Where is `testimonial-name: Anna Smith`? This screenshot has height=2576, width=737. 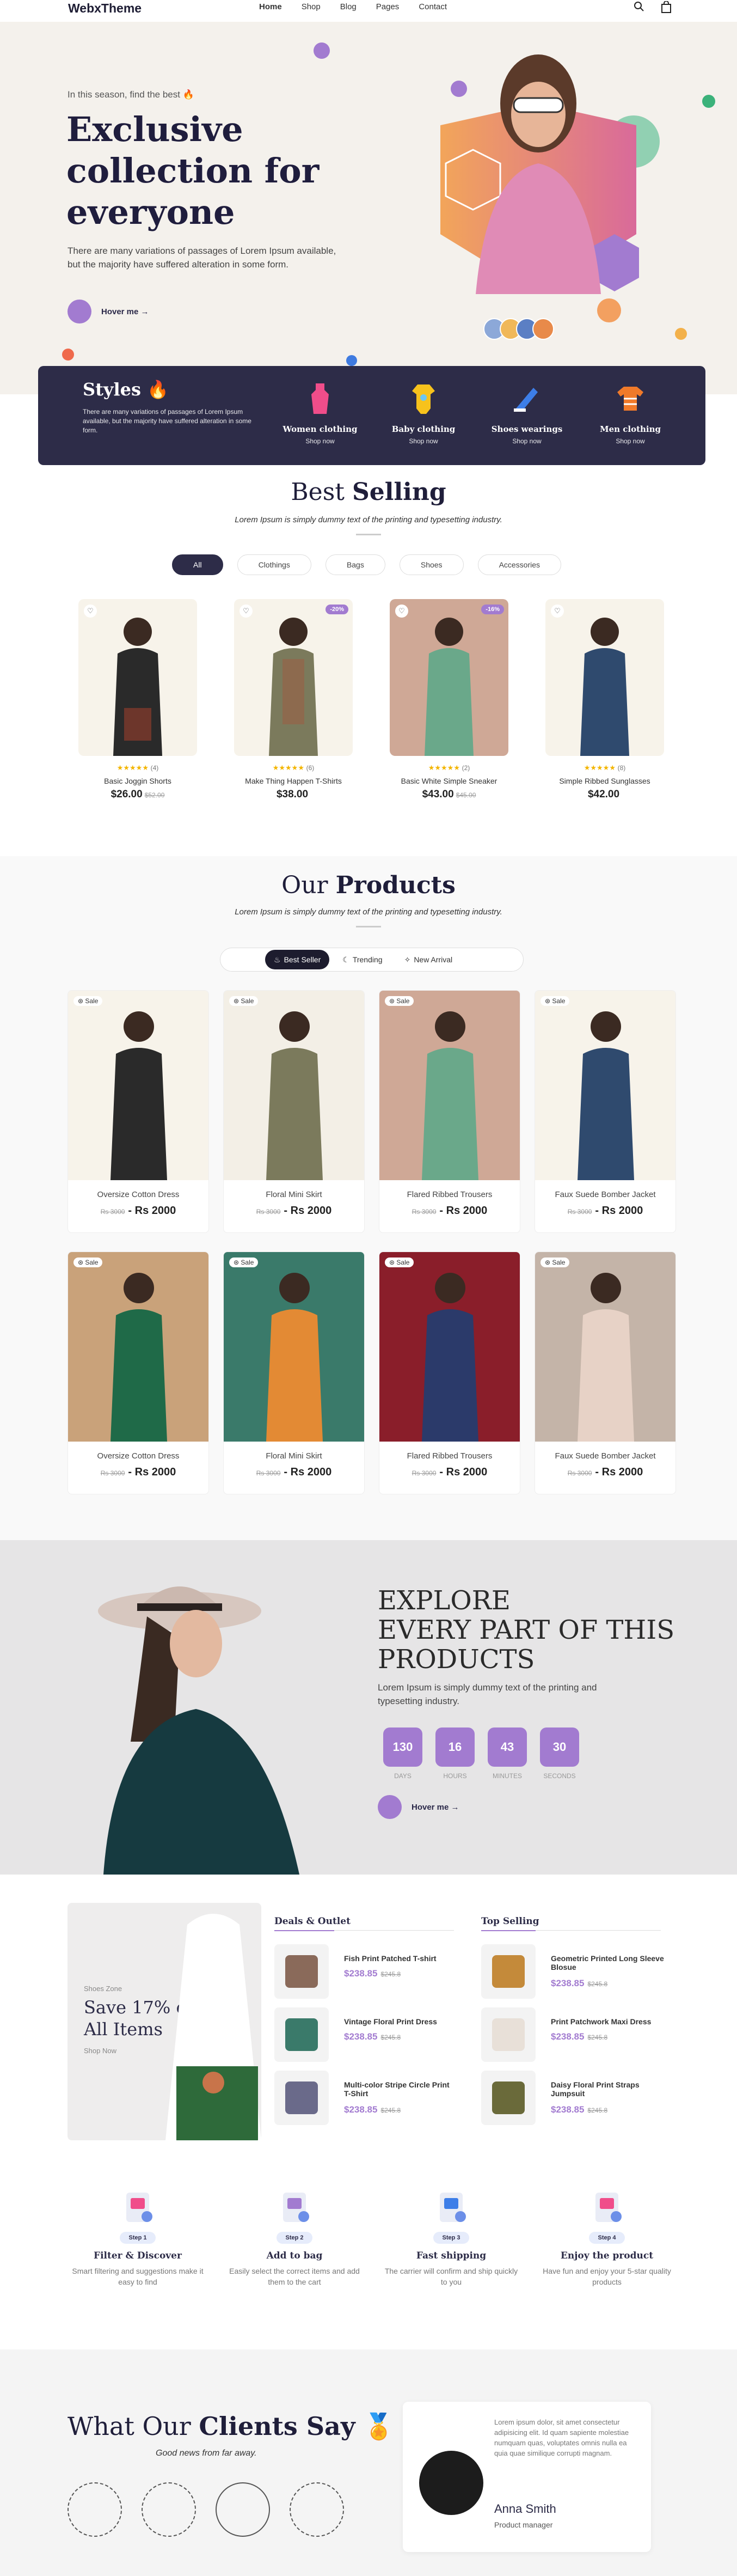
testimonial-name: Anna Smith is located at coordinates (525, 2509).